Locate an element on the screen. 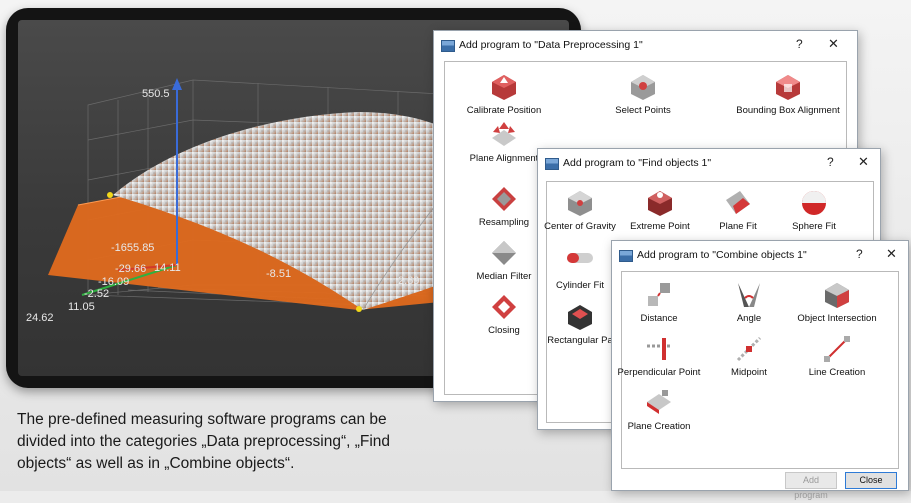  plane-creation-icon is located at coordinates (659, 402).